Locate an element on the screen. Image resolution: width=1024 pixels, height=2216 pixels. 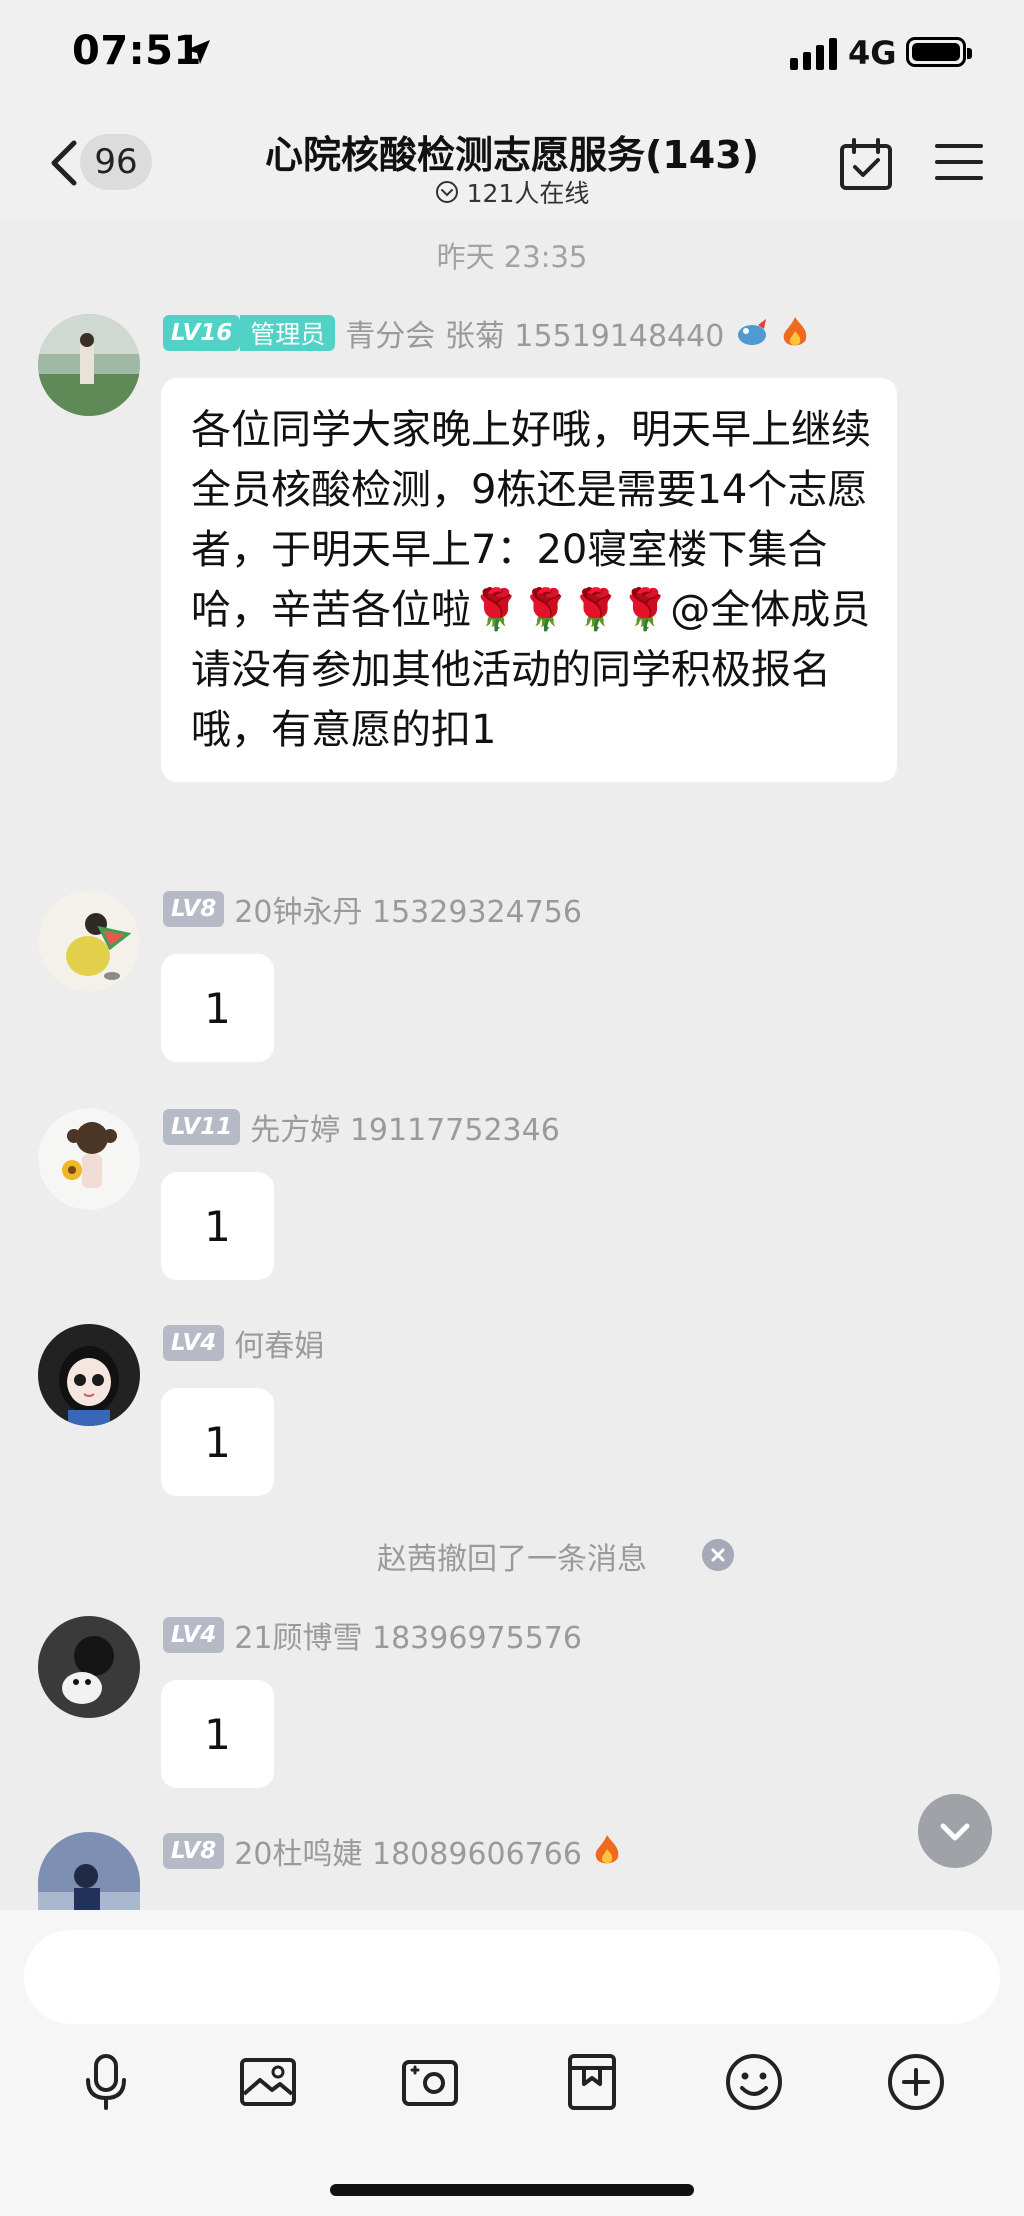
message-header: LV4 何春娟 is located at coordinates (243, 1343).